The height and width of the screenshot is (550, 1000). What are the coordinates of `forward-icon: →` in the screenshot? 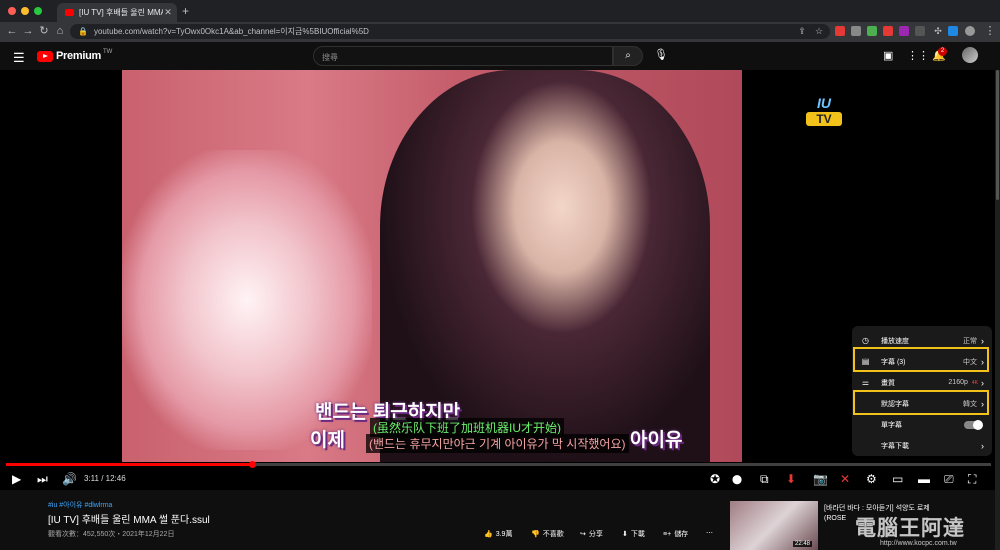 It's located at (28, 31).